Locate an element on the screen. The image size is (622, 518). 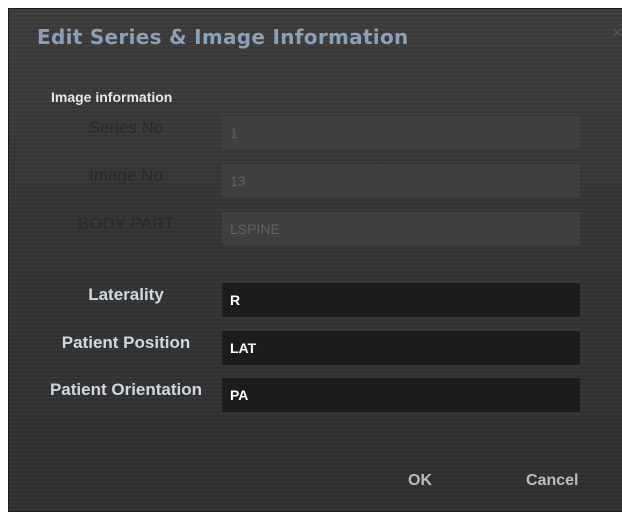
patient-orientation-input: PA is located at coordinates (401, 395).